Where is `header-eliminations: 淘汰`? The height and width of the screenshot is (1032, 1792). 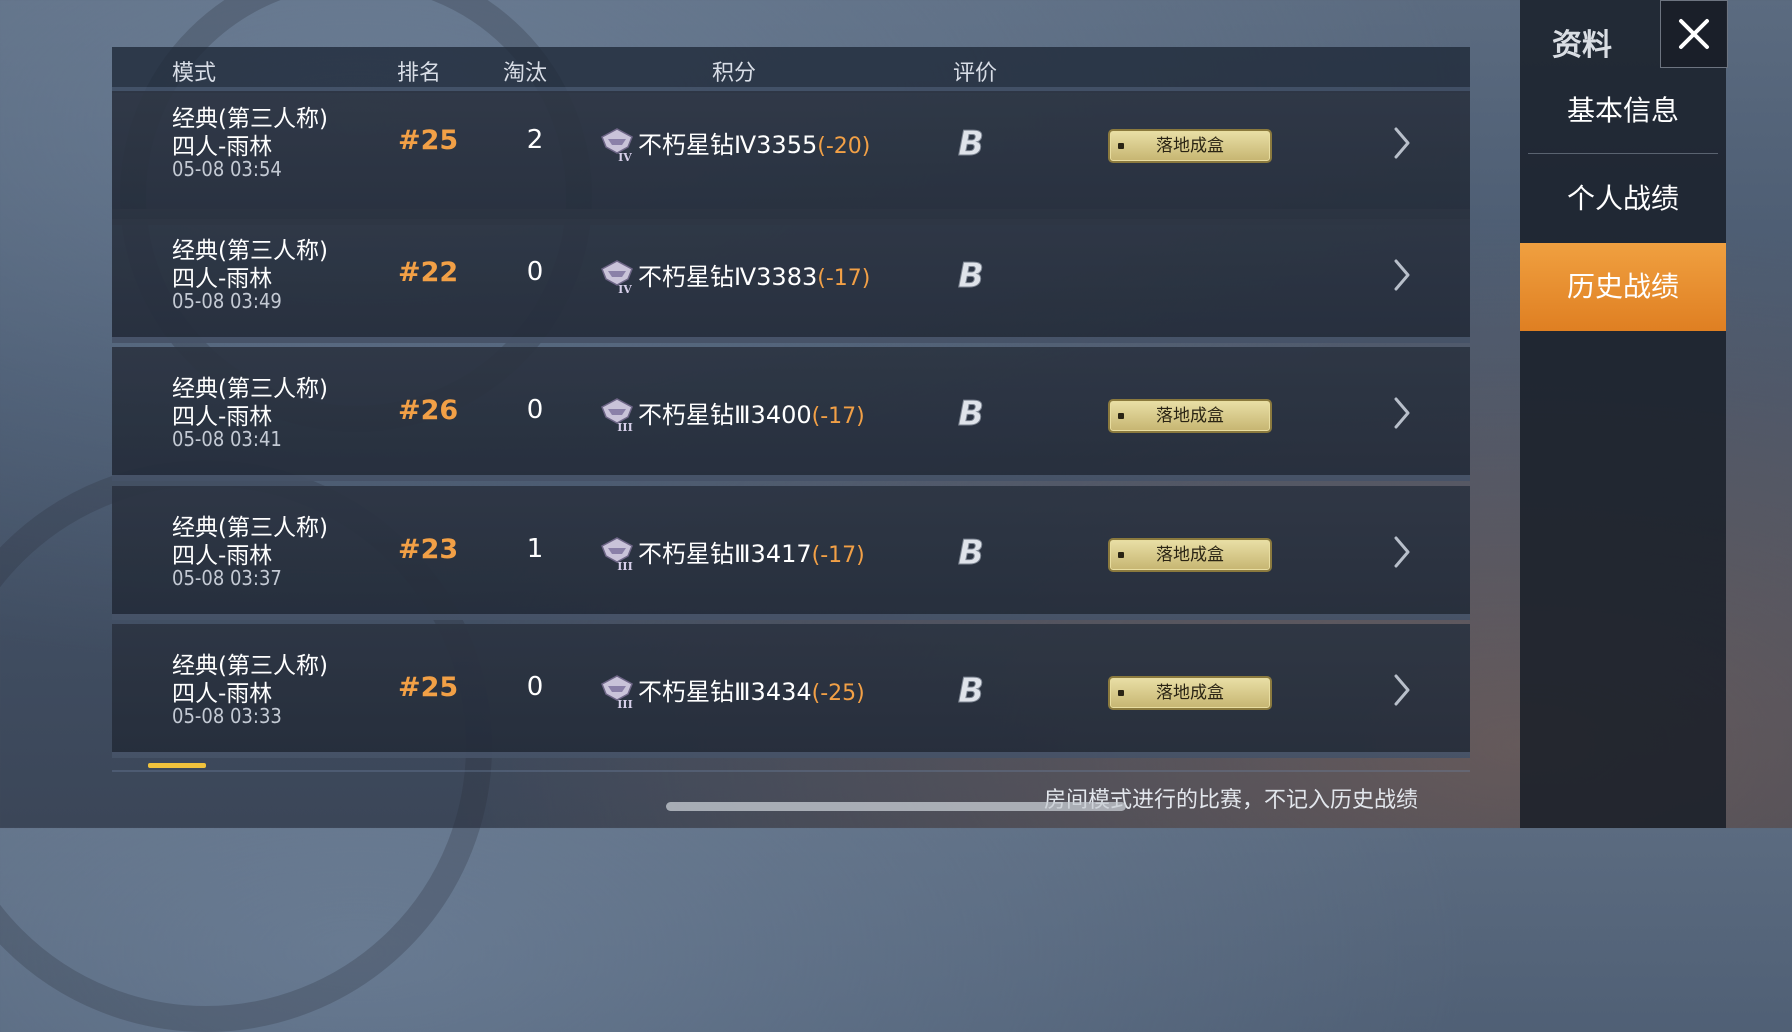
header-eliminations: 淘汰 is located at coordinates (525, 73).